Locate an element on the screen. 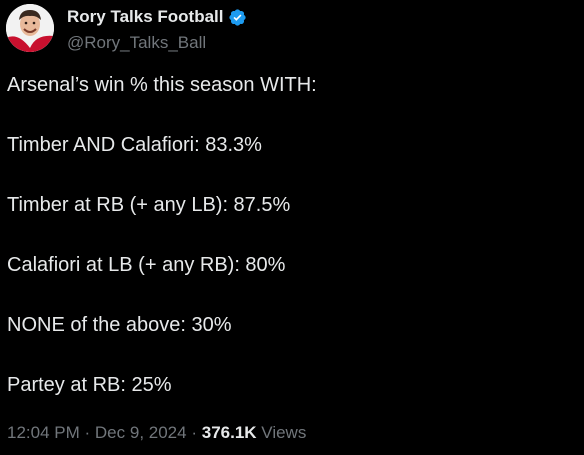  display-name-row: Rory Talks Football is located at coordinates (157, 17).